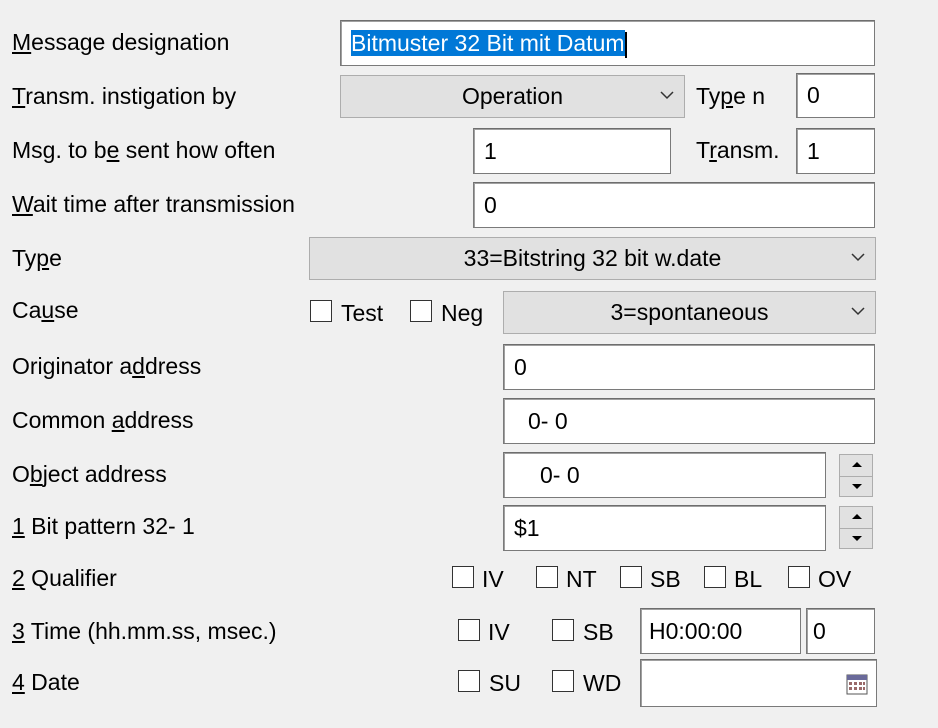 The height and width of the screenshot is (728, 938). What do you see at coordinates (144, 150) in the screenshot?
I see `label-msg-sent-often: Msg. to be sent how often` at bounding box center [144, 150].